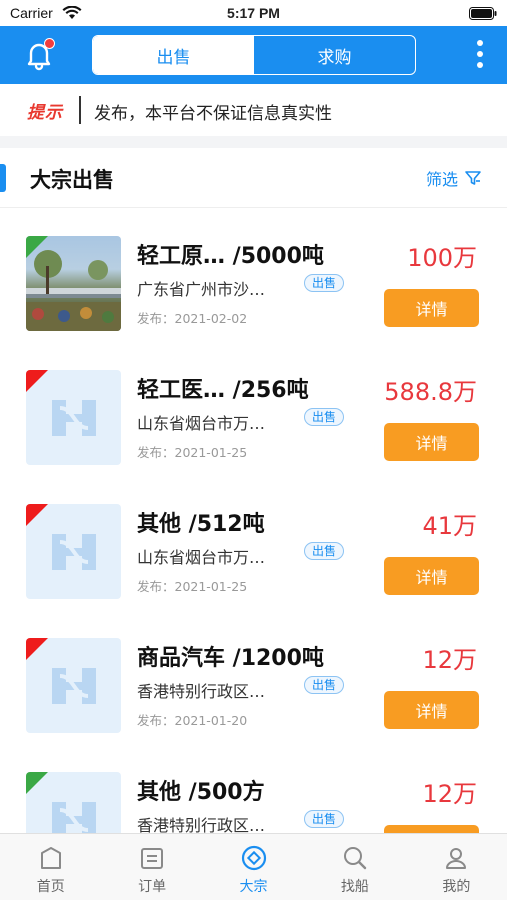 Image resolution: width=507 pixels, height=900 pixels. Describe the element at coordinates (192, 318) in the screenshot. I see `listing-date: 发布：2021-02-02` at that location.